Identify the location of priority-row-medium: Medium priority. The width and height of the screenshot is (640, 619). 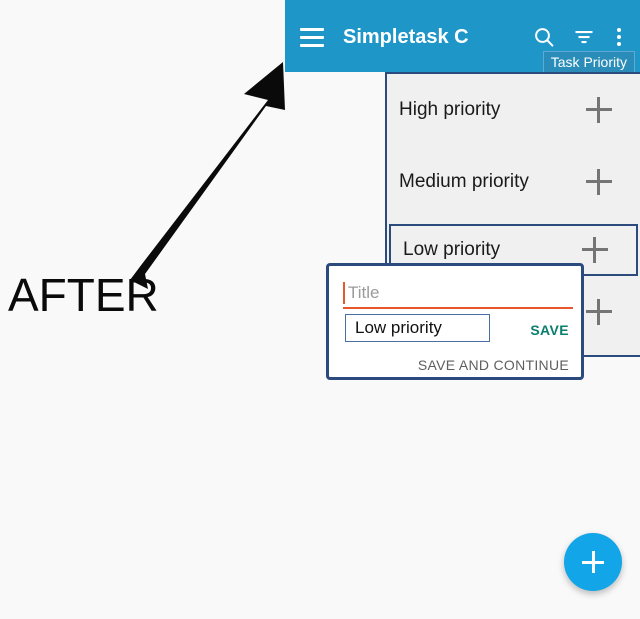
(513, 182).